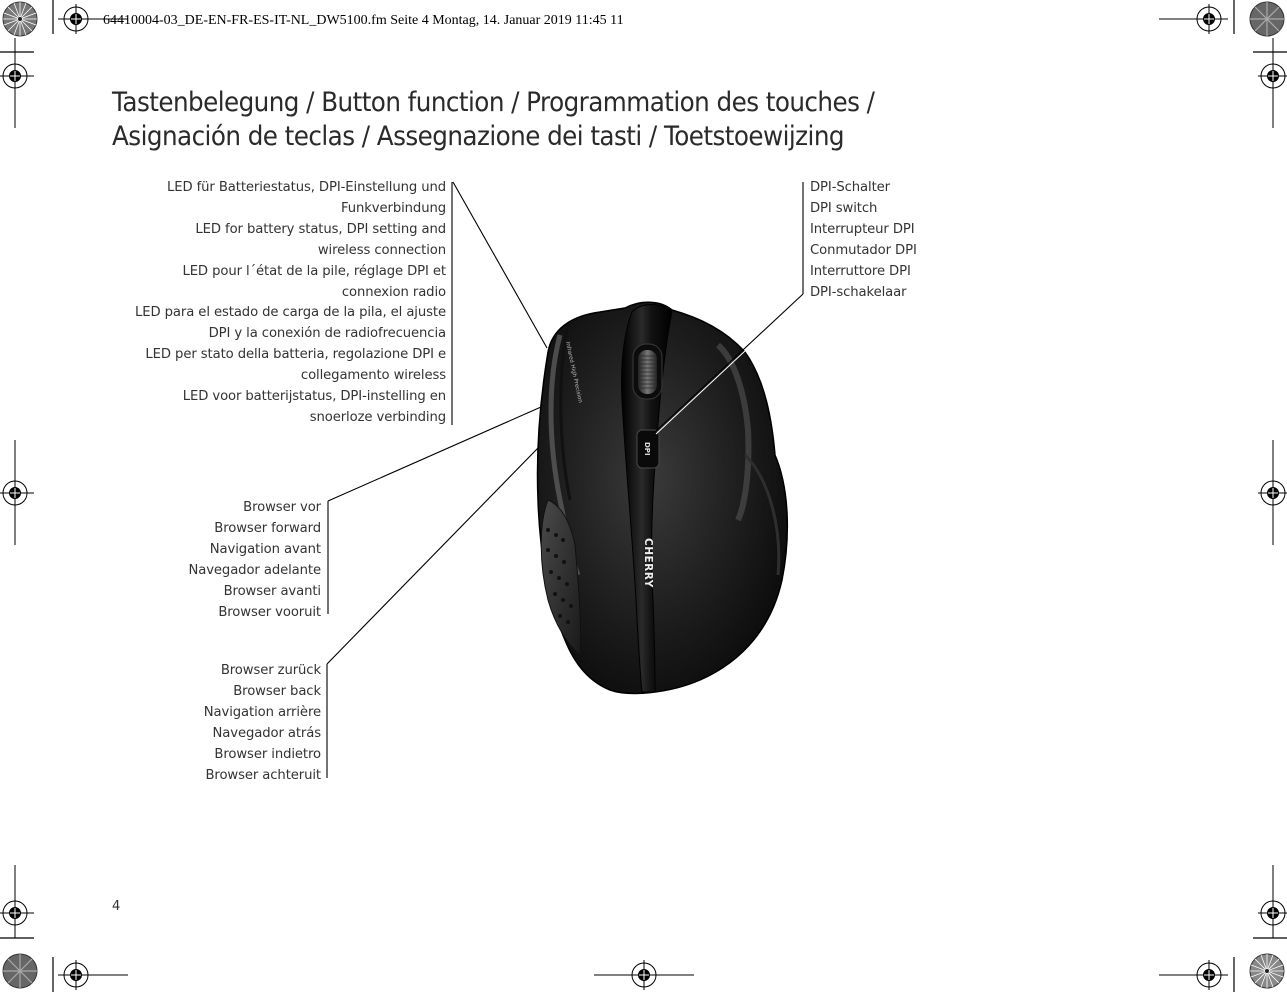 The width and height of the screenshot is (1287, 992). What do you see at coordinates (265, 549) in the screenshot?
I see `callout-line: Navigation avant` at bounding box center [265, 549].